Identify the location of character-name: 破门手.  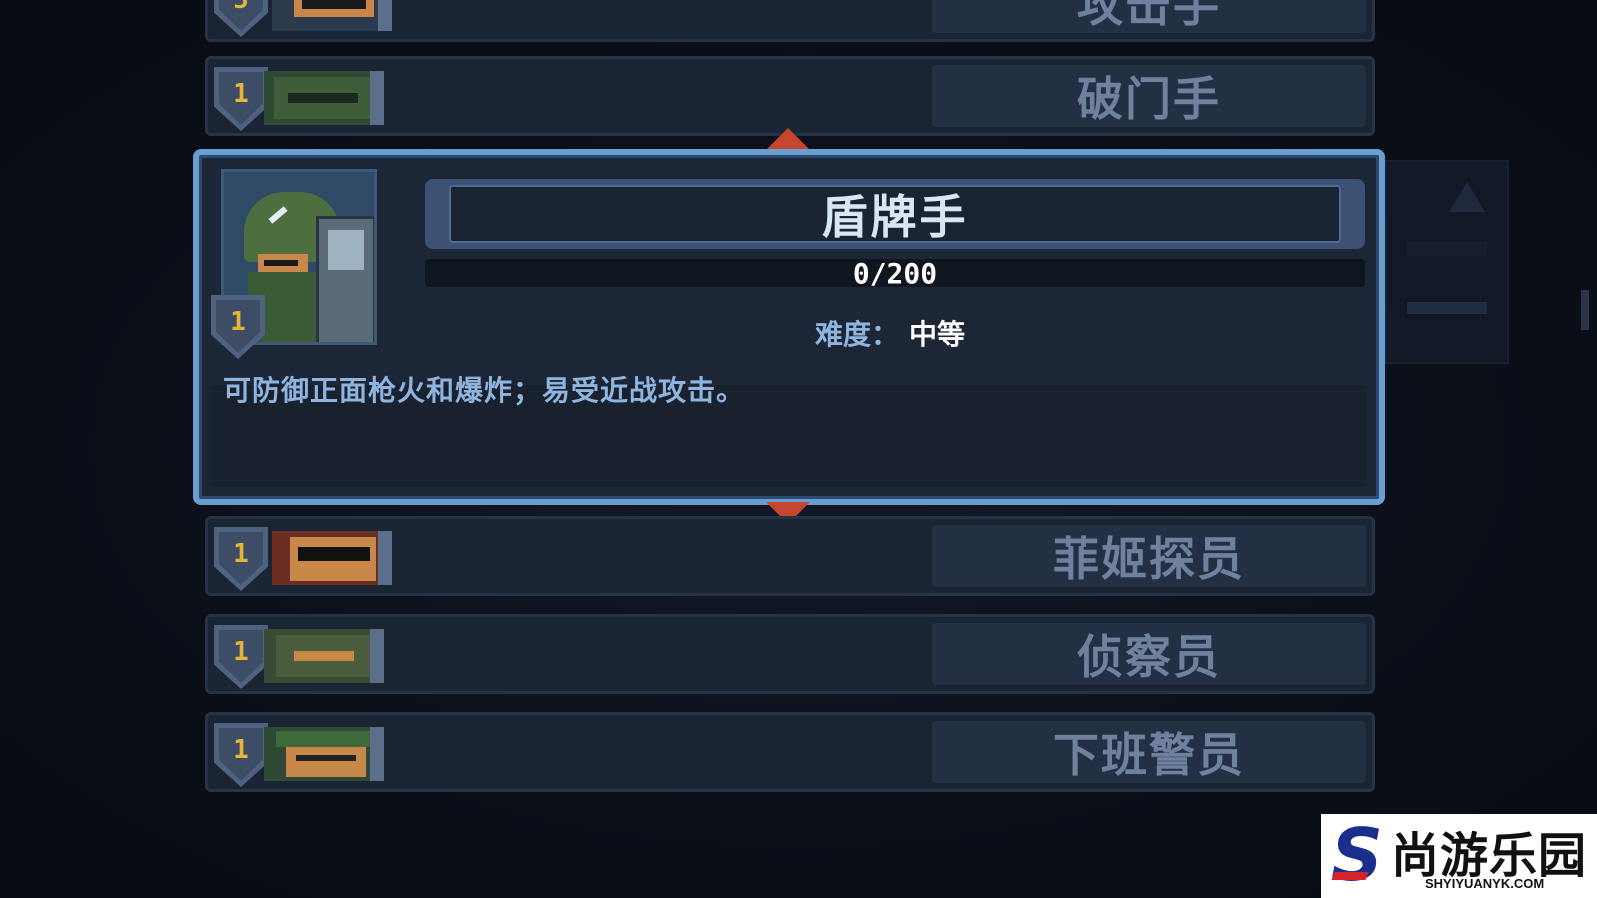
(1149, 96).